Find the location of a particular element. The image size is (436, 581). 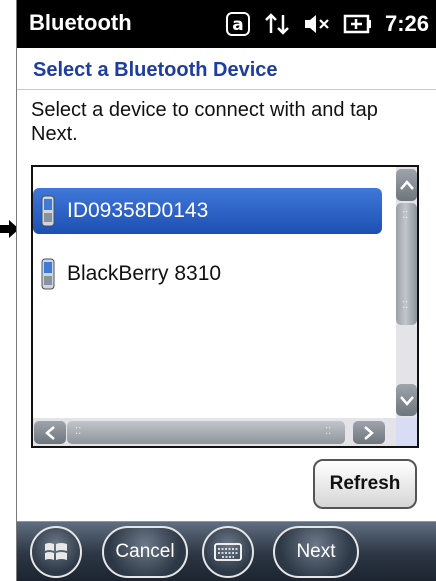

svg-text: a is located at coordinates (237, 25).